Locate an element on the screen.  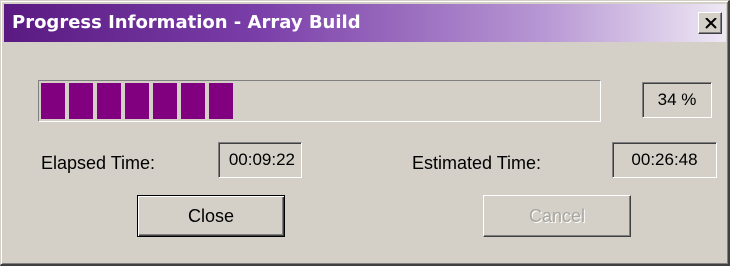
progress-percent: 34 % is located at coordinates (677, 100).